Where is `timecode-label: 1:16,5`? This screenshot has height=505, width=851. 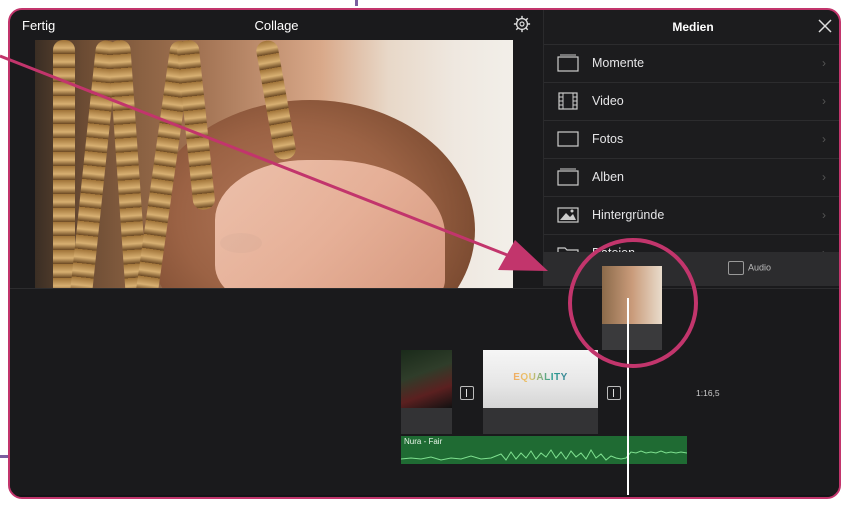
timecode-label: 1:16,5 is located at coordinates (708, 393).